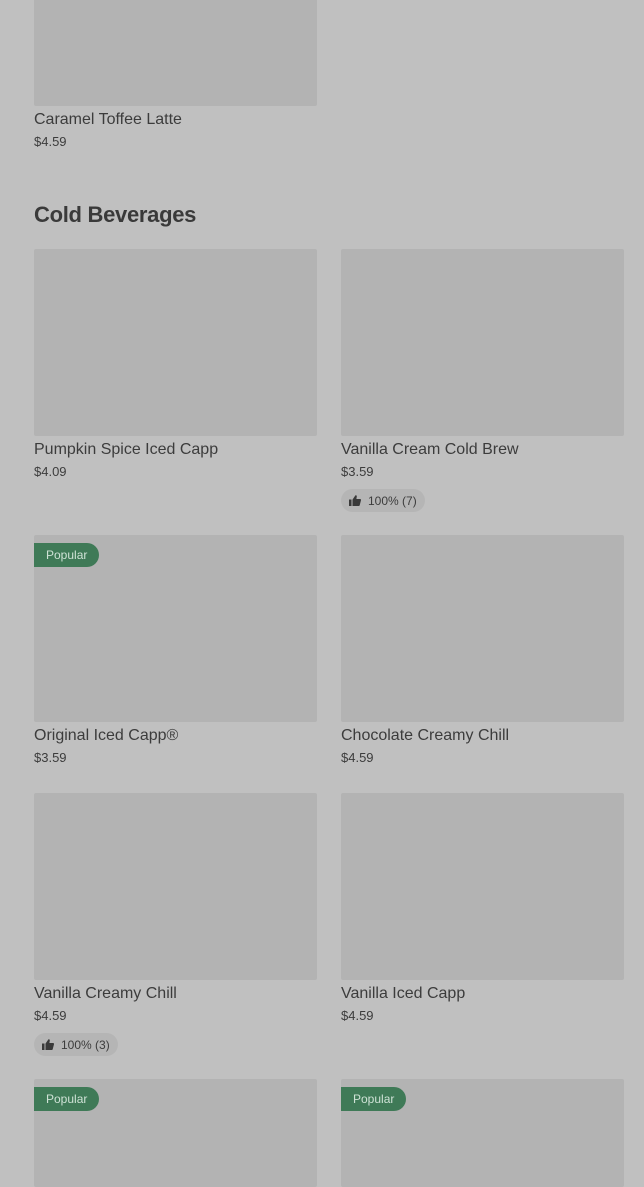 This screenshot has height=1187, width=644. Describe the element at coordinates (175, 120) in the screenshot. I see `item-name: Caramel Toffee Latte` at that location.